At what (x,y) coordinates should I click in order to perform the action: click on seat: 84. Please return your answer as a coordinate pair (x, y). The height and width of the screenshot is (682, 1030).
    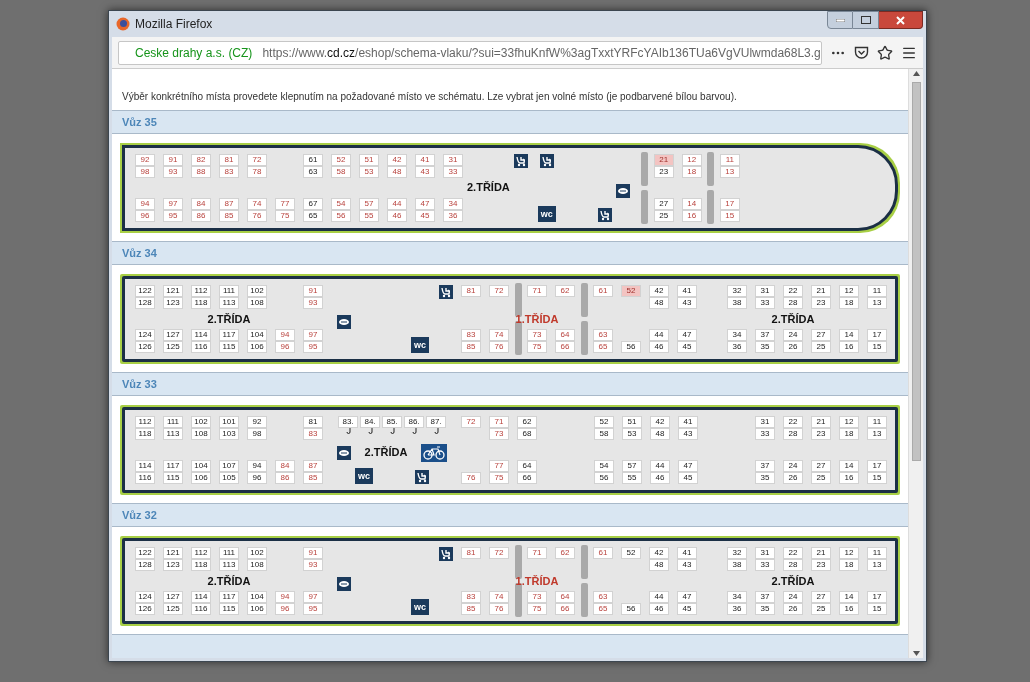
    Looking at the image, I should click on (285, 465).